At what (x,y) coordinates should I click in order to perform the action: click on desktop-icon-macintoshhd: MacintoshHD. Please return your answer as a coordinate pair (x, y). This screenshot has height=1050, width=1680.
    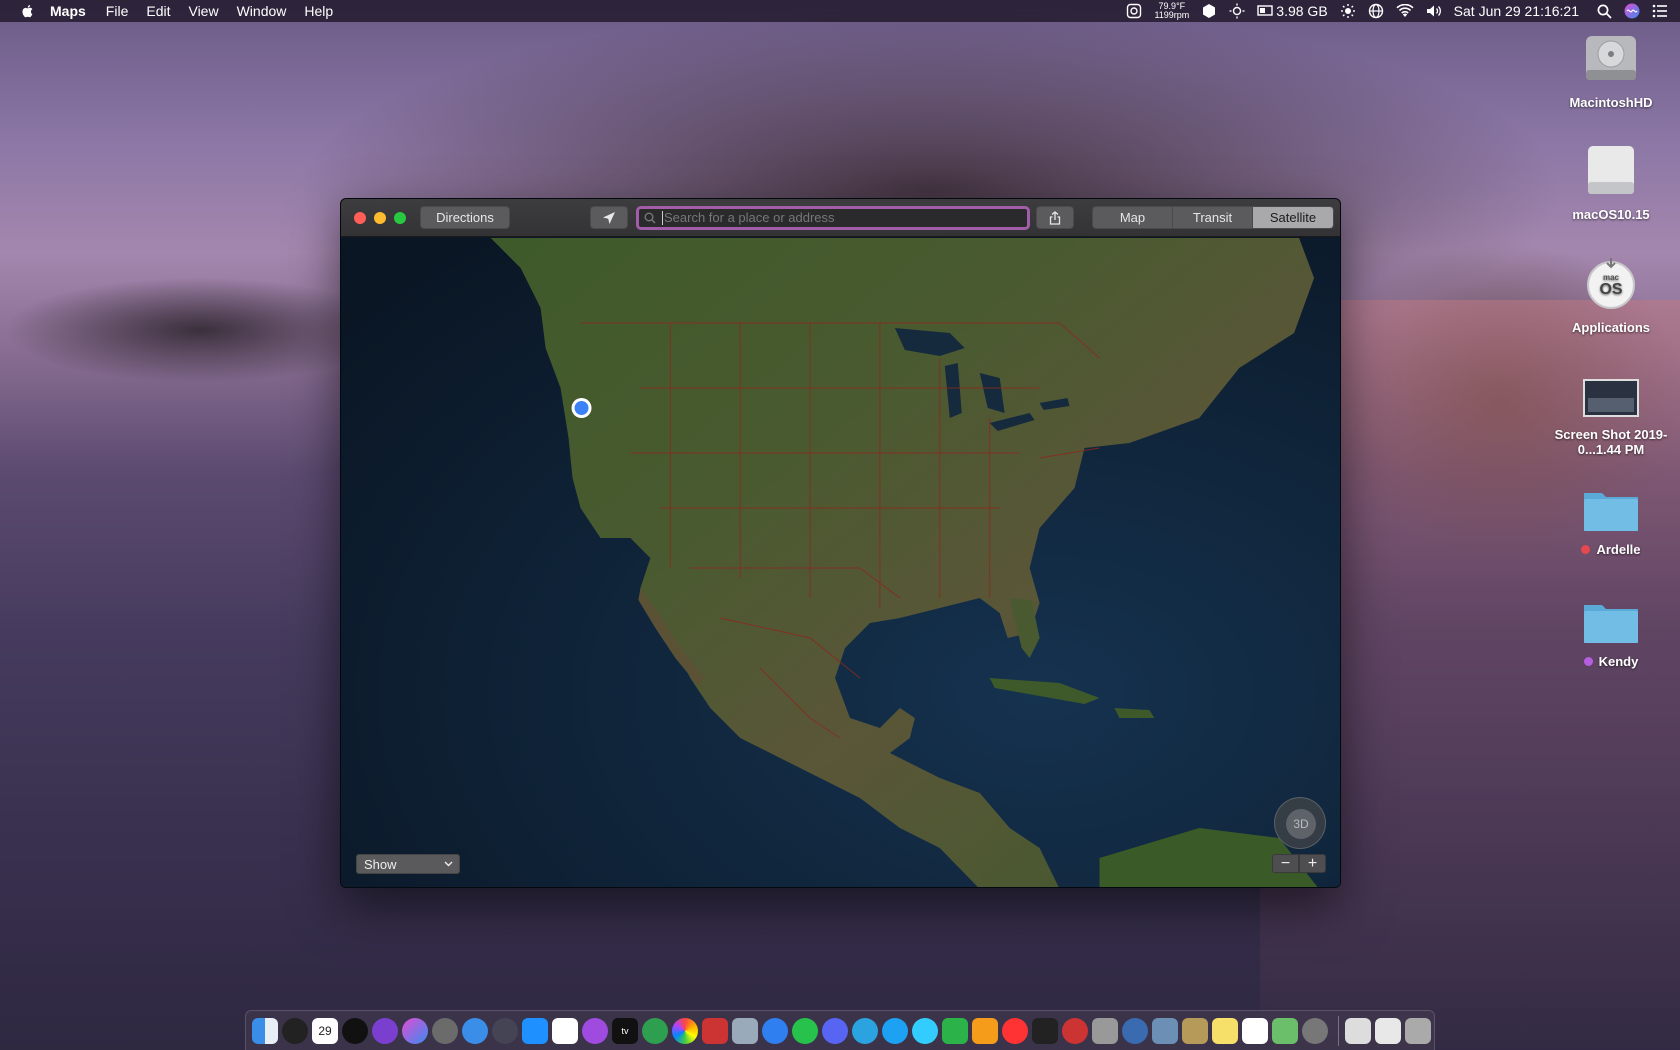
    Looking at the image, I should click on (1611, 70).